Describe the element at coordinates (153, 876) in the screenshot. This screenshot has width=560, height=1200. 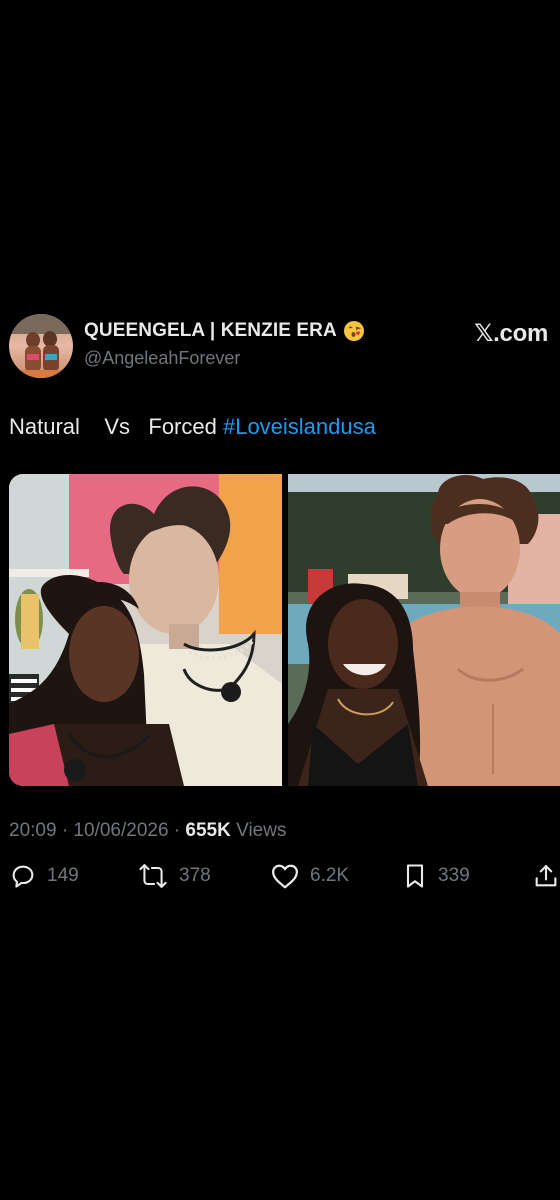
I see `repost-icon` at that location.